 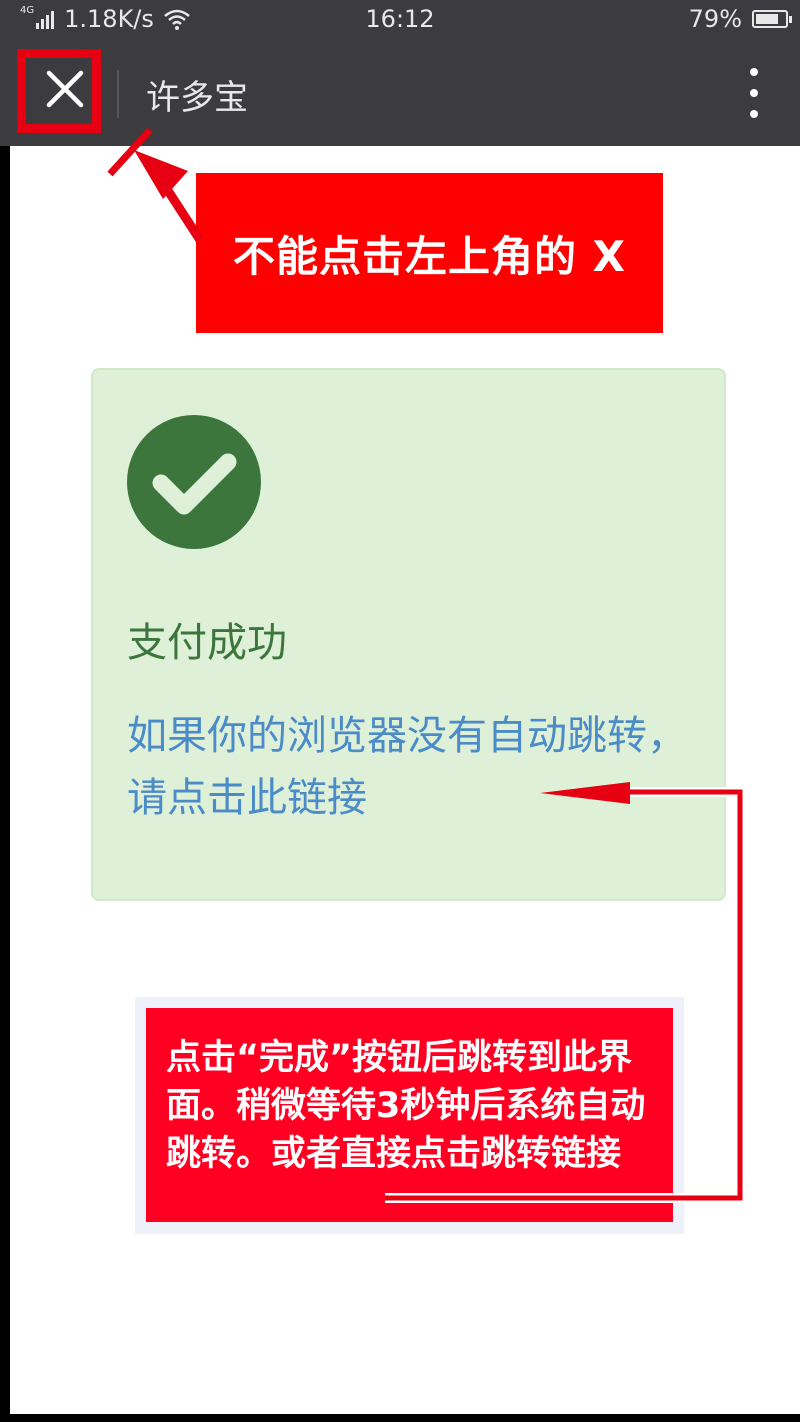 What do you see at coordinates (118, 94) in the screenshot?
I see `nav-divider` at bounding box center [118, 94].